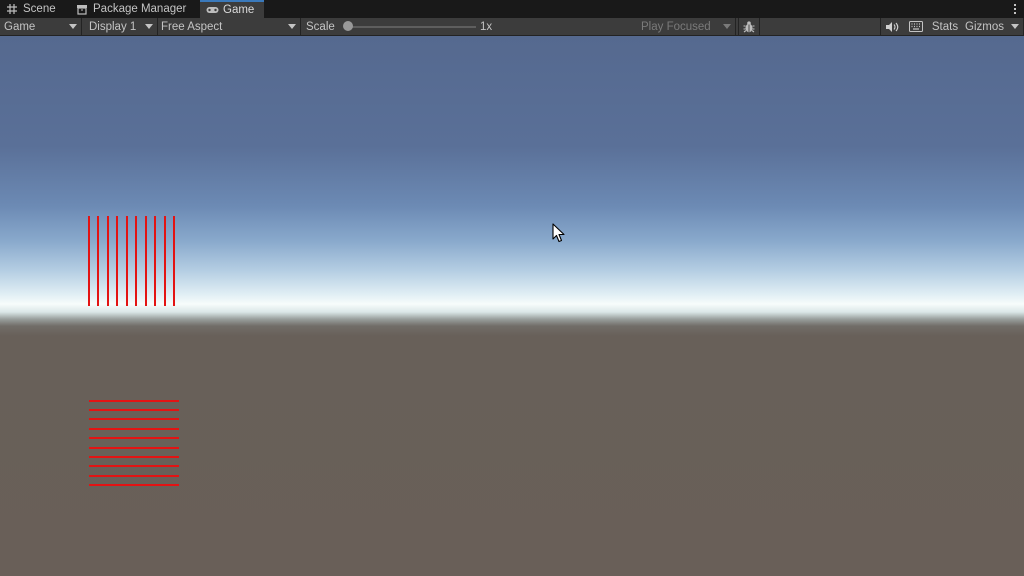 Image resolution: width=1024 pixels, height=576 pixels. Describe the element at coordinates (945, 26) in the screenshot. I see `stats-button: Stats` at that location.